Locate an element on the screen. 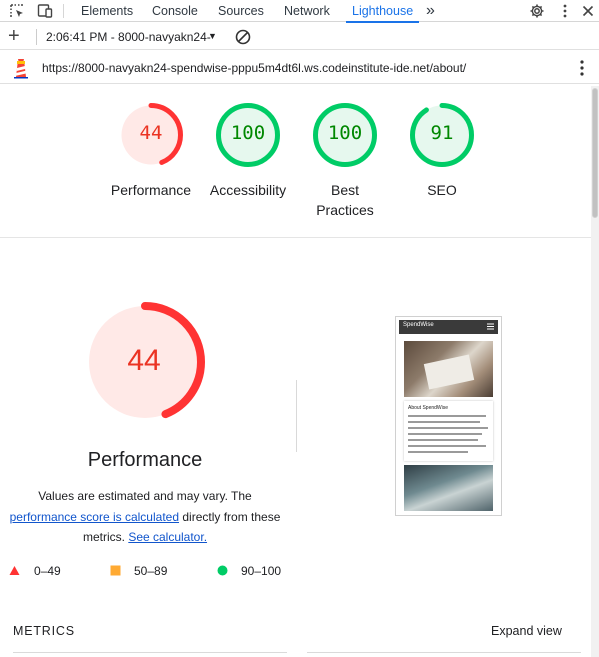 The image size is (599, 657). device-toolbar-icon is located at coordinates (45, 11).